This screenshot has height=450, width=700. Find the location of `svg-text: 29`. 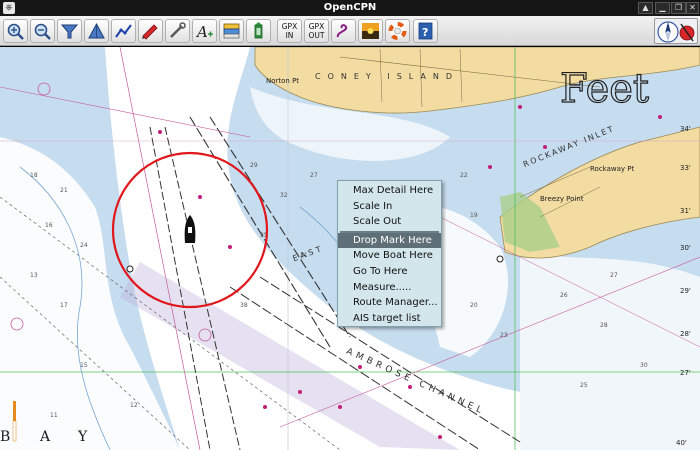

svg-text: 29 is located at coordinates (254, 165).